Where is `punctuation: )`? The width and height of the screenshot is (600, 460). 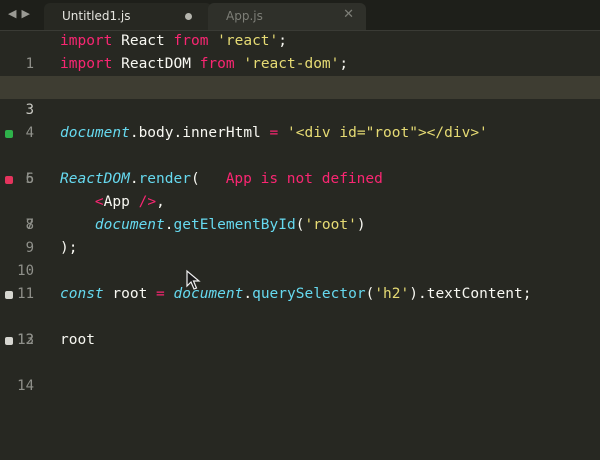 punctuation: ) is located at coordinates (361, 225).